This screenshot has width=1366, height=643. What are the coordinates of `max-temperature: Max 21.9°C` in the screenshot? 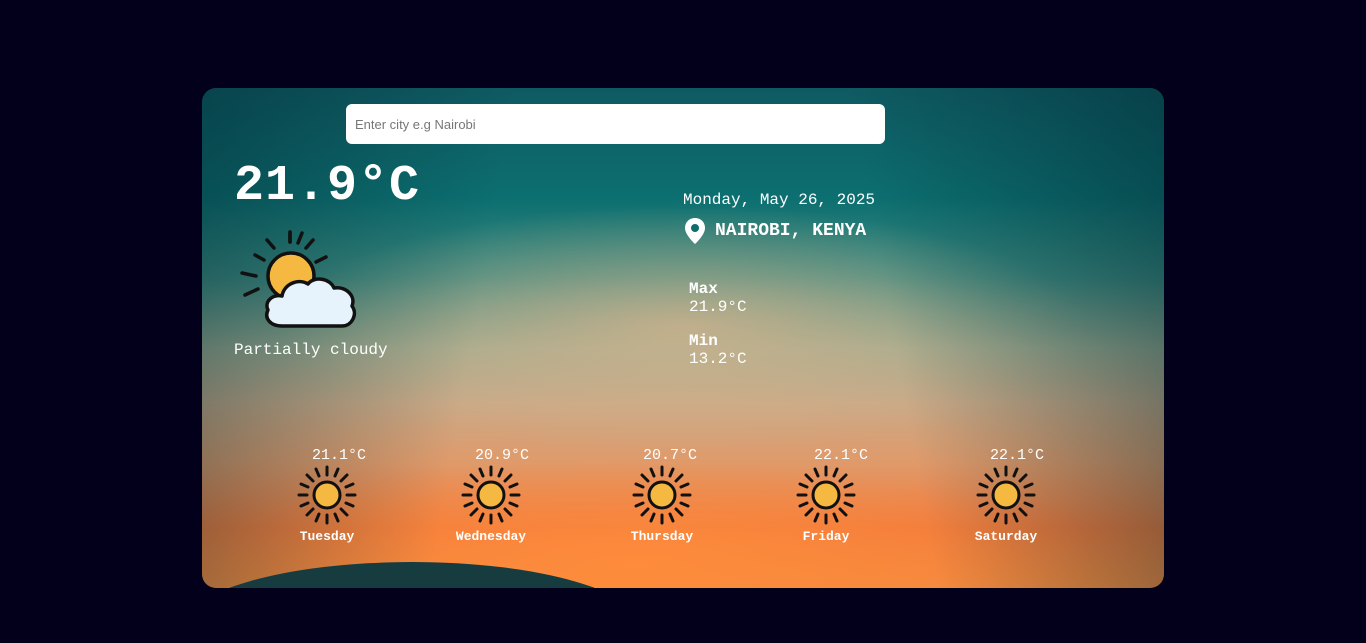 It's located at (718, 298).